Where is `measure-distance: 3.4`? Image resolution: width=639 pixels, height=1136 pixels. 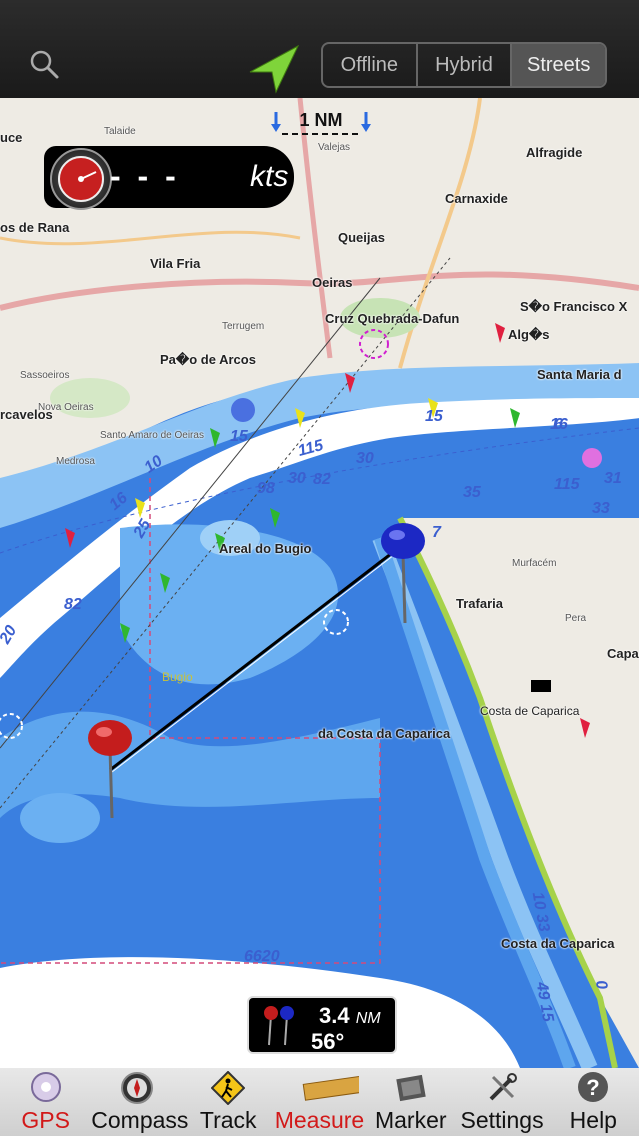 measure-distance: 3.4 is located at coordinates (334, 1015).